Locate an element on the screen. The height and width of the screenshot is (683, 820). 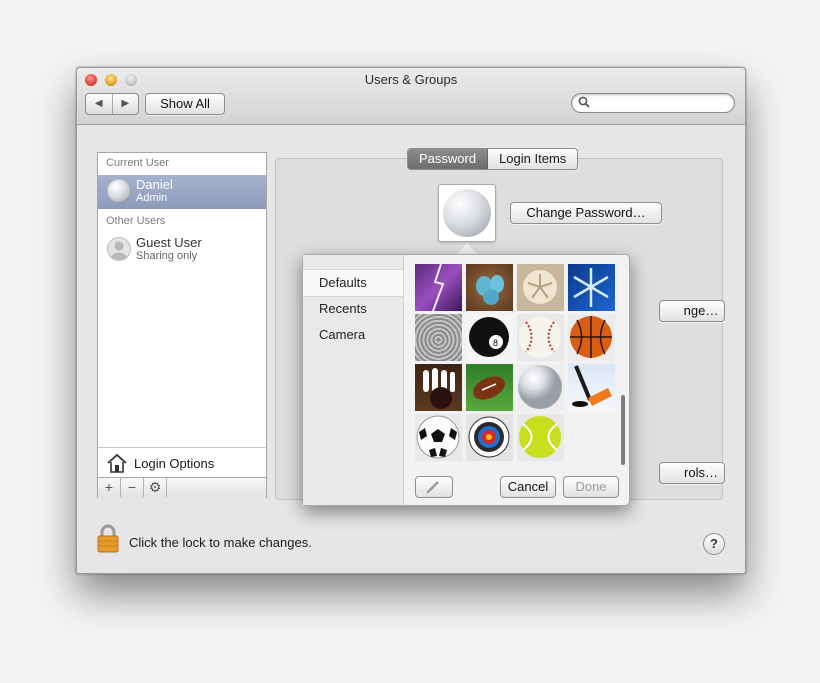
user-picture-well is located at coordinates (467, 213).